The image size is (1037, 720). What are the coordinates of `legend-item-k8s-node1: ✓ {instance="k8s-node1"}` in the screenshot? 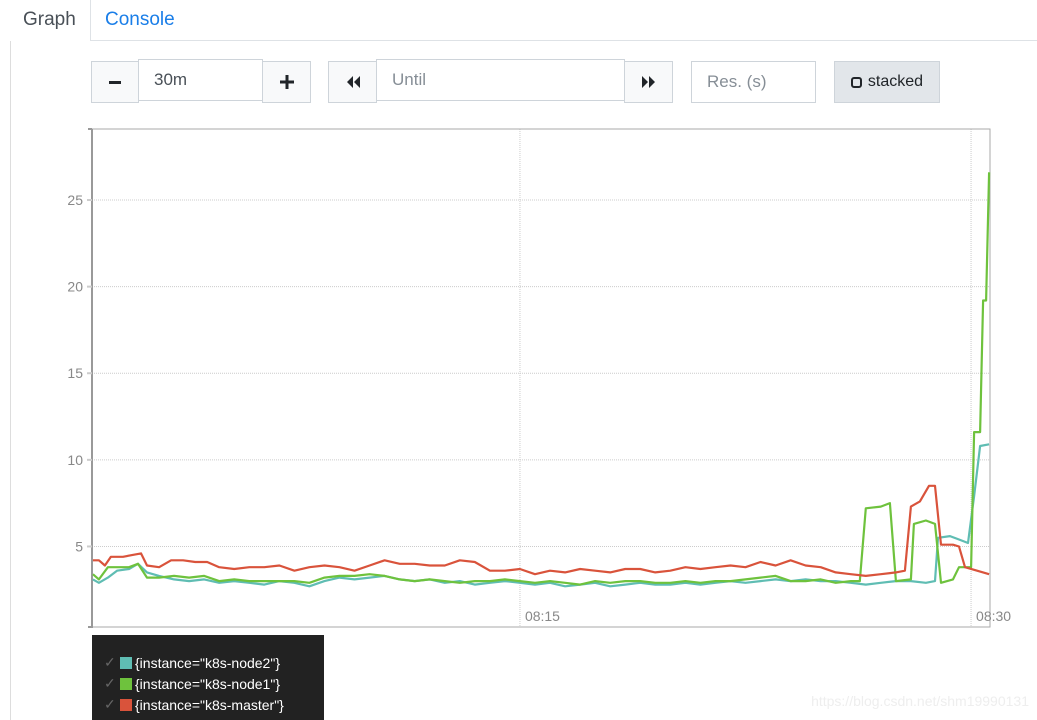 It's located at (192, 683).